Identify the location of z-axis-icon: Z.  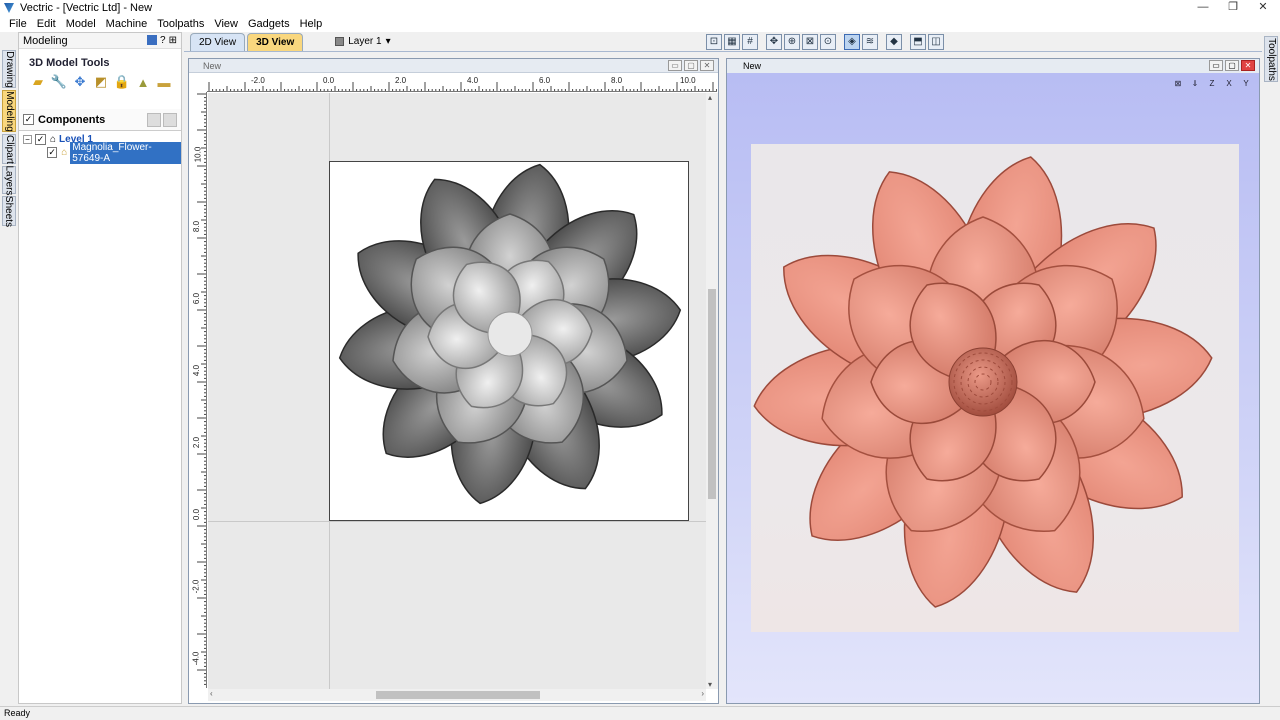
(1212, 84).